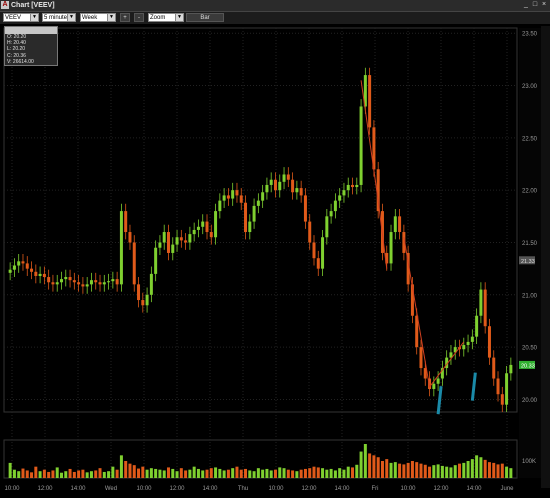  I want to click on y-tick-label: 22.00, so click(530, 192).